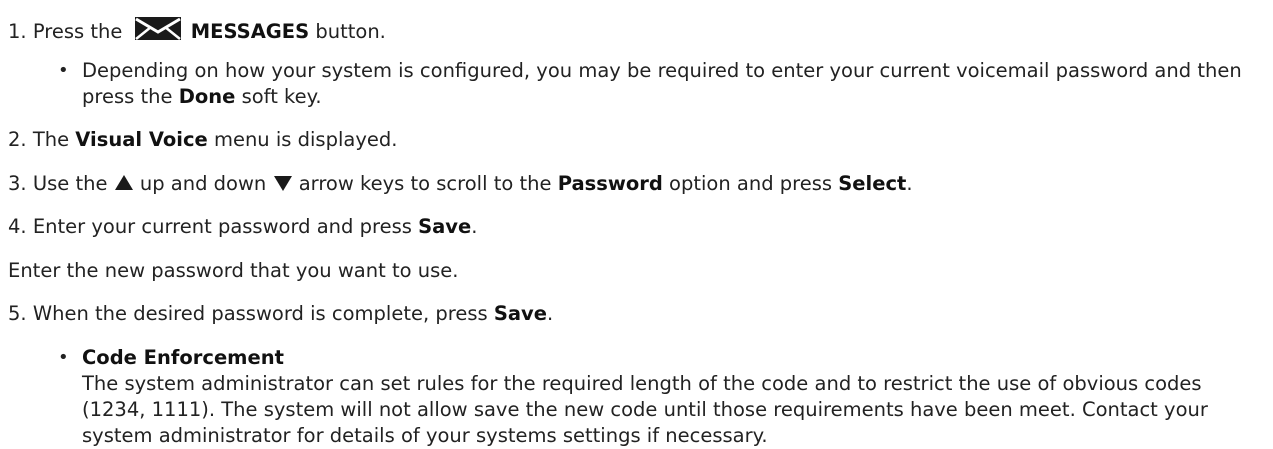 This screenshot has width=1273, height=449. What do you see at coordinates (77, 31) in the screenshot?
I see `step-text: Press the` at bounding box center [77, 31].